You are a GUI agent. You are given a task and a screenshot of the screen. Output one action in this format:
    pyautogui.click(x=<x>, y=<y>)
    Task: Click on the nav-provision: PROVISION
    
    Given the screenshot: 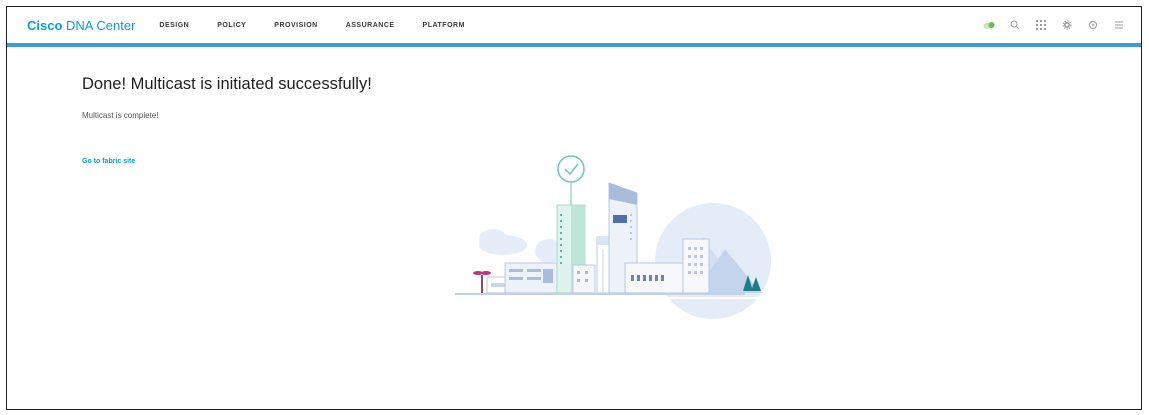 What is the action you would take?
    pyautogui.click(x=295, y=25)
    